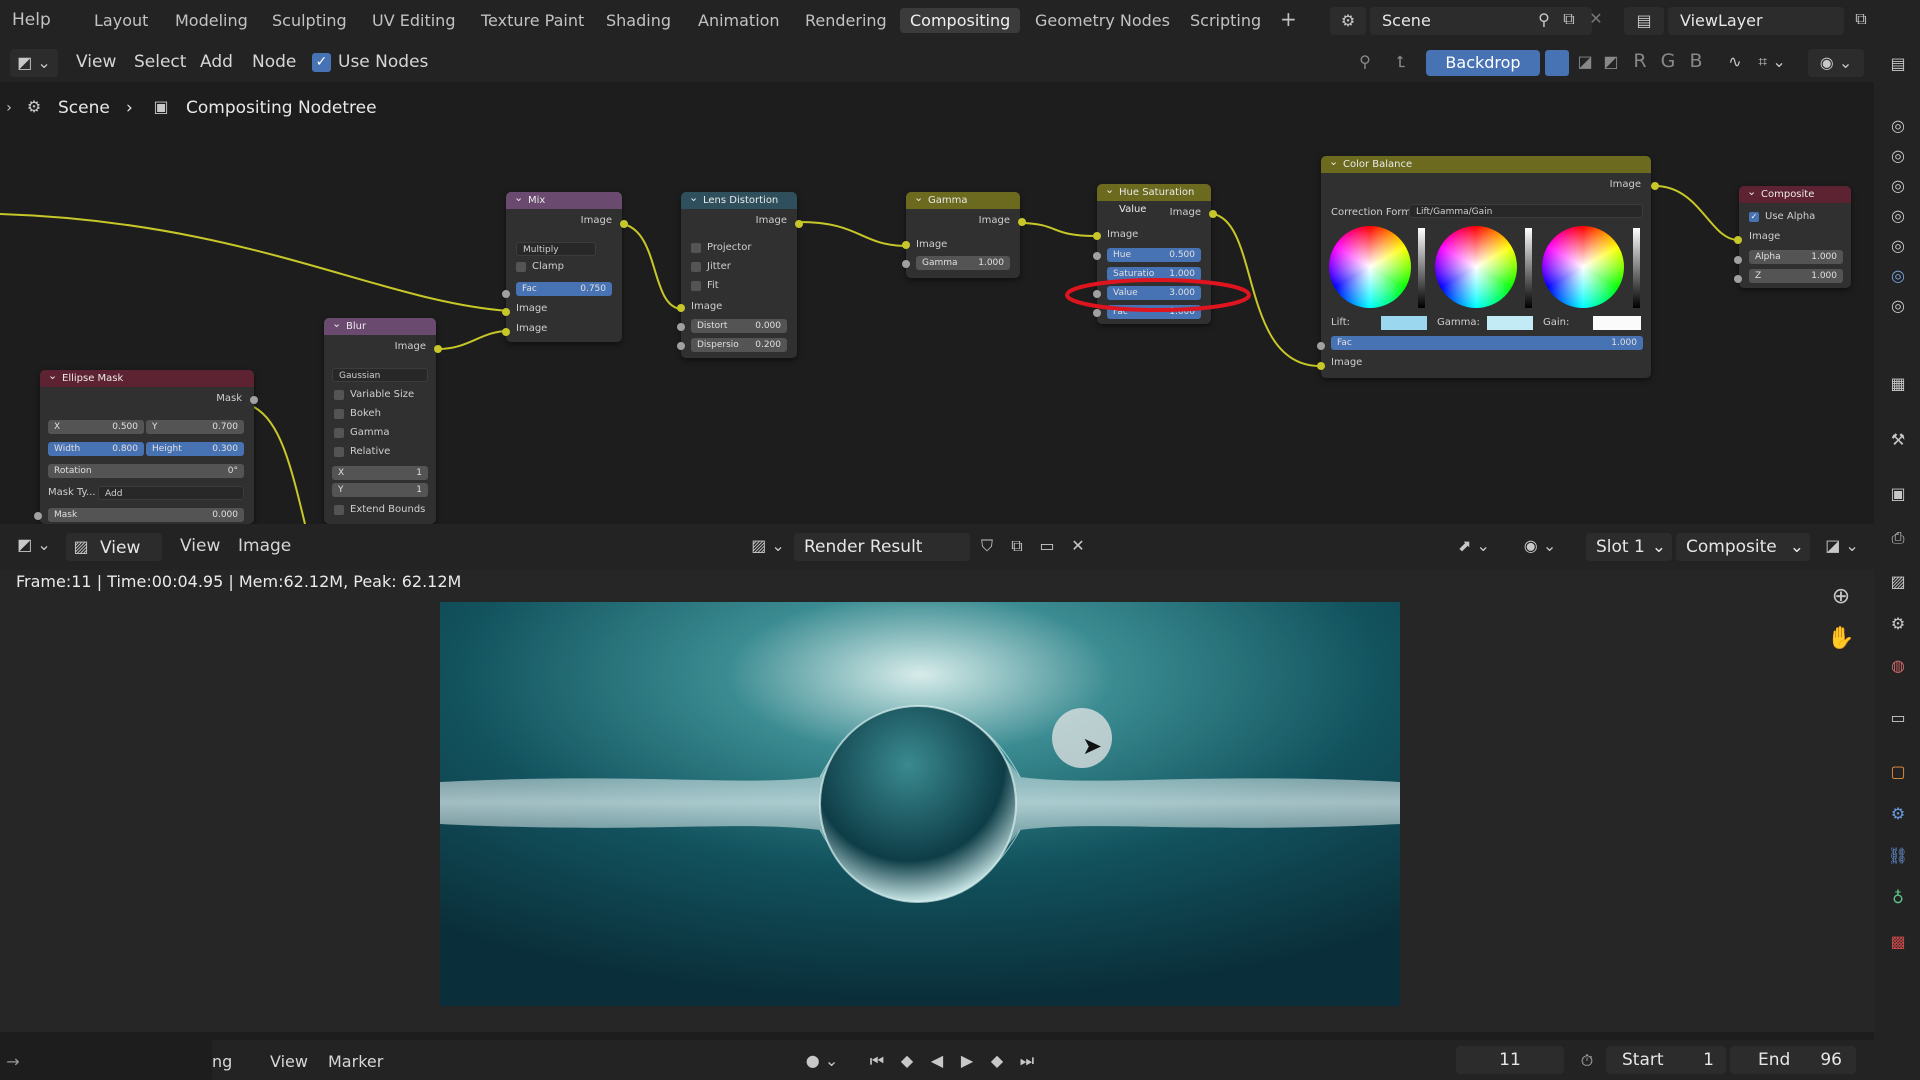 This screenshot has width=1920, height=1080. I want to click on scene-properties-icon: ⚙, so click(1898, 623).